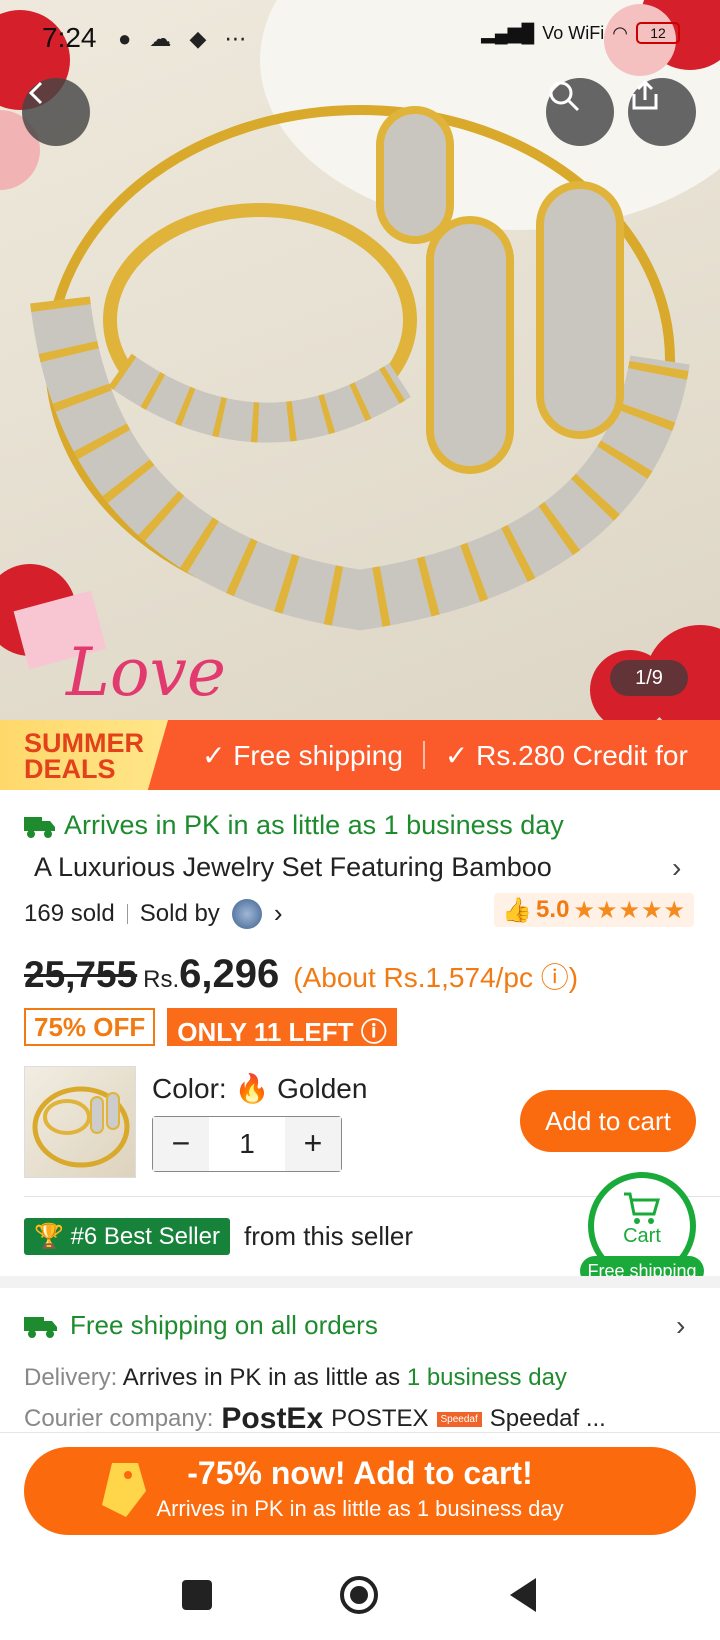 This screenshot has height=1640, width=720. Describe the element at coordinates (229, 974) in the screenshot. I see `current-price: 6,296` at that location.